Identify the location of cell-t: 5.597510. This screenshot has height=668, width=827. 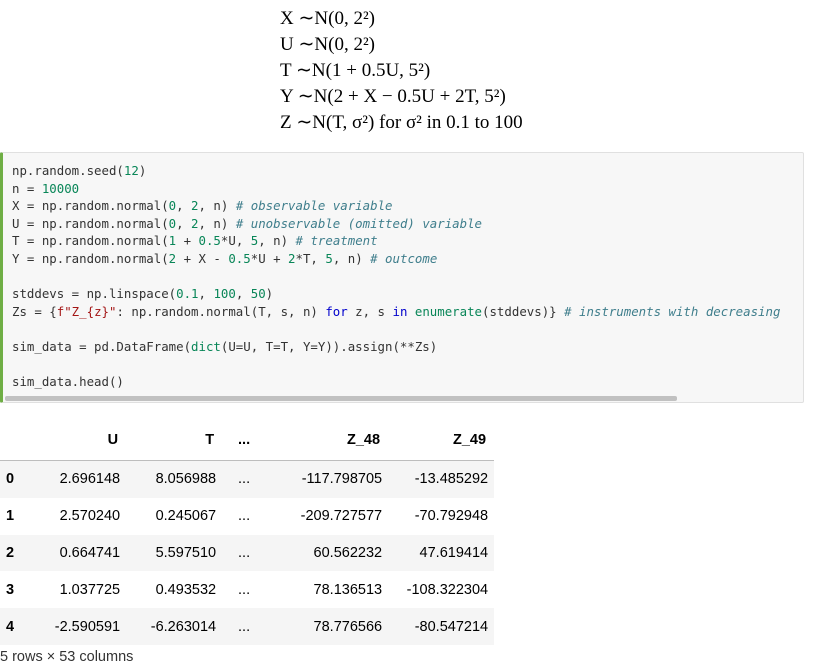
(174, 553).